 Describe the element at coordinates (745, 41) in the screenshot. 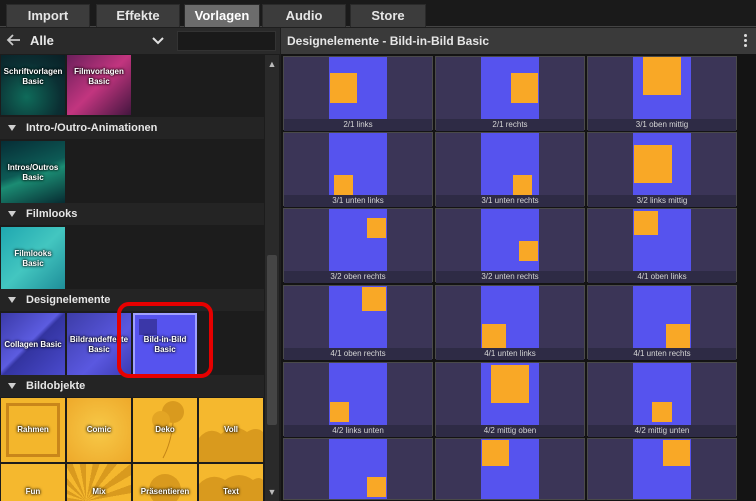

I see `more-options-icon` at that location.